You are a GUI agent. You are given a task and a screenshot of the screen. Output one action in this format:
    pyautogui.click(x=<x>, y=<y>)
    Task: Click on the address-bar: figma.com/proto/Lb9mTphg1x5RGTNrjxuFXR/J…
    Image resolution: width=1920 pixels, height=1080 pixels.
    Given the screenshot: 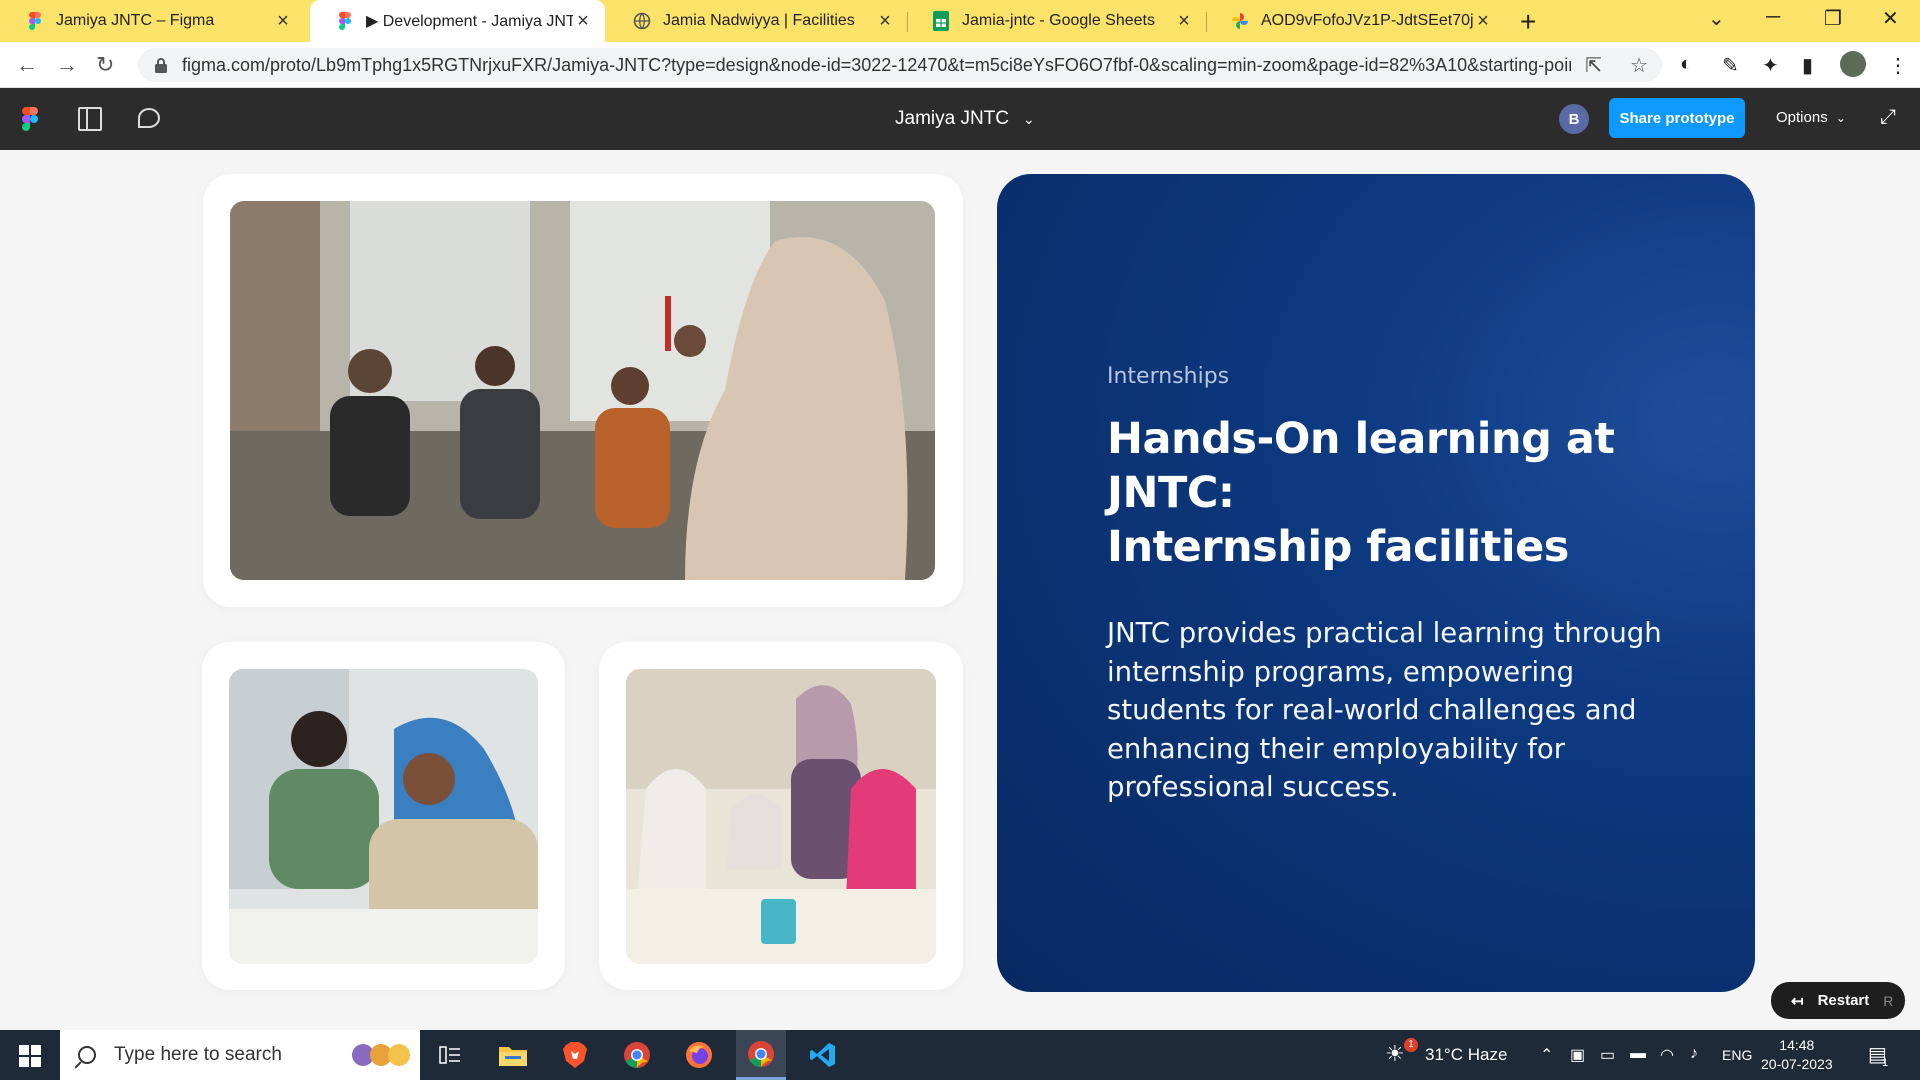 What is the action you would take?
    pyautogui.click(x=900, y=65)
    